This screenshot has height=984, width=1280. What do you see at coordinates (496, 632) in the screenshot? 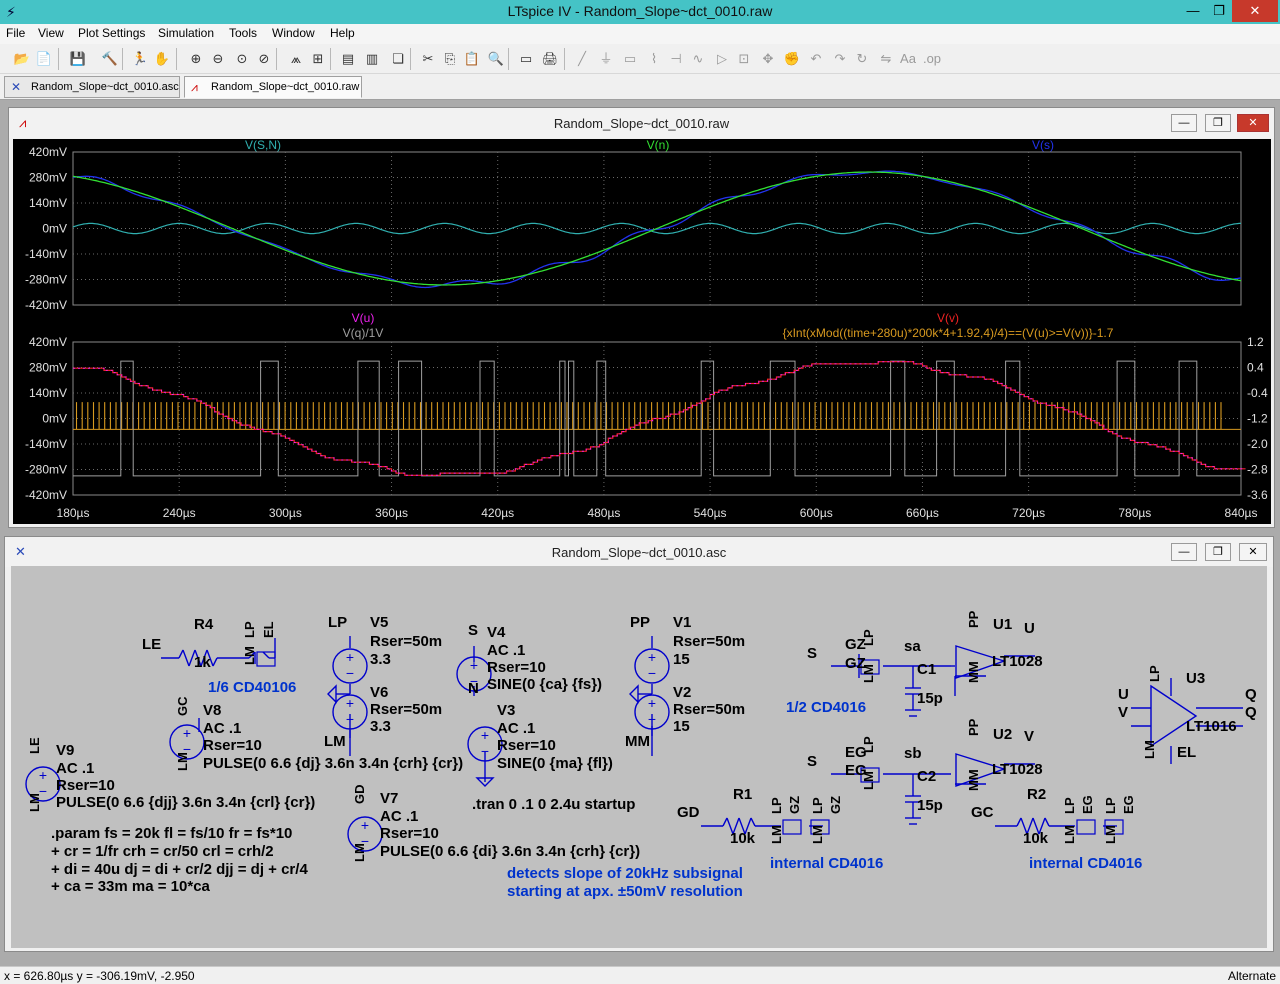
I see `schematic-label: V4` at bounding box center [496, 632].